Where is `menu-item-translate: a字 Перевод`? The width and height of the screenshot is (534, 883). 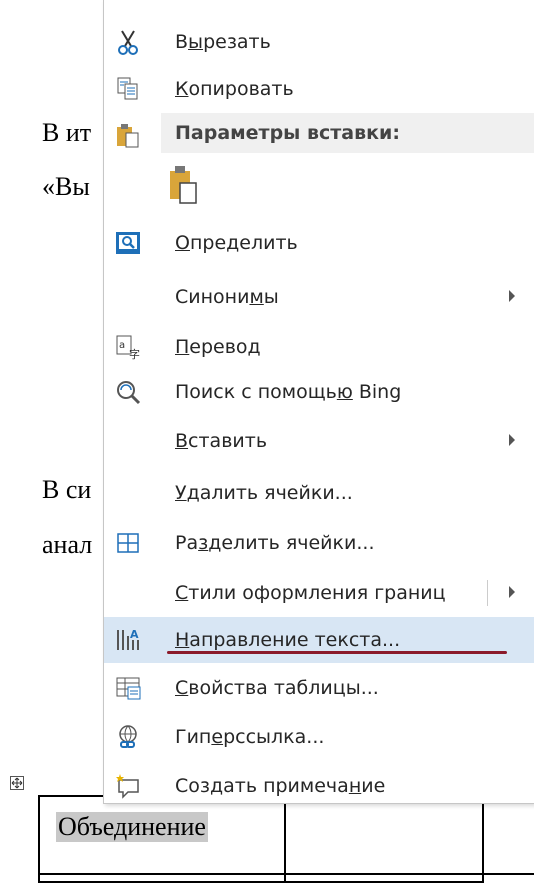 menu-item-translate: a字 Перевод is located at coordinates (319, 347).